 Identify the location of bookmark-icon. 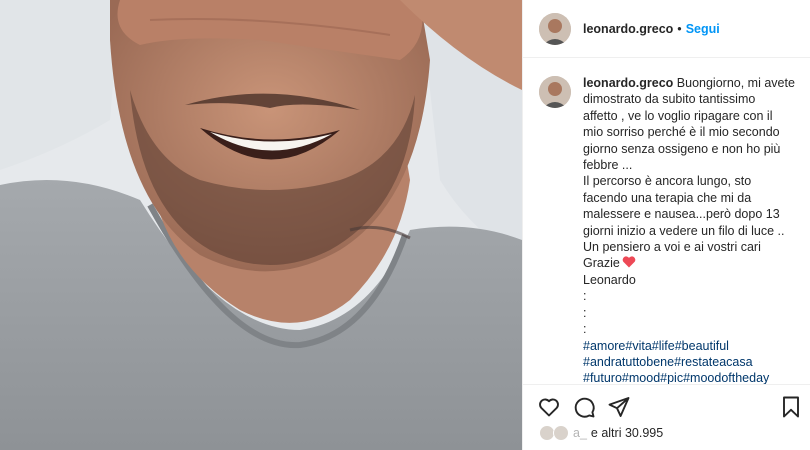
(791, 407).